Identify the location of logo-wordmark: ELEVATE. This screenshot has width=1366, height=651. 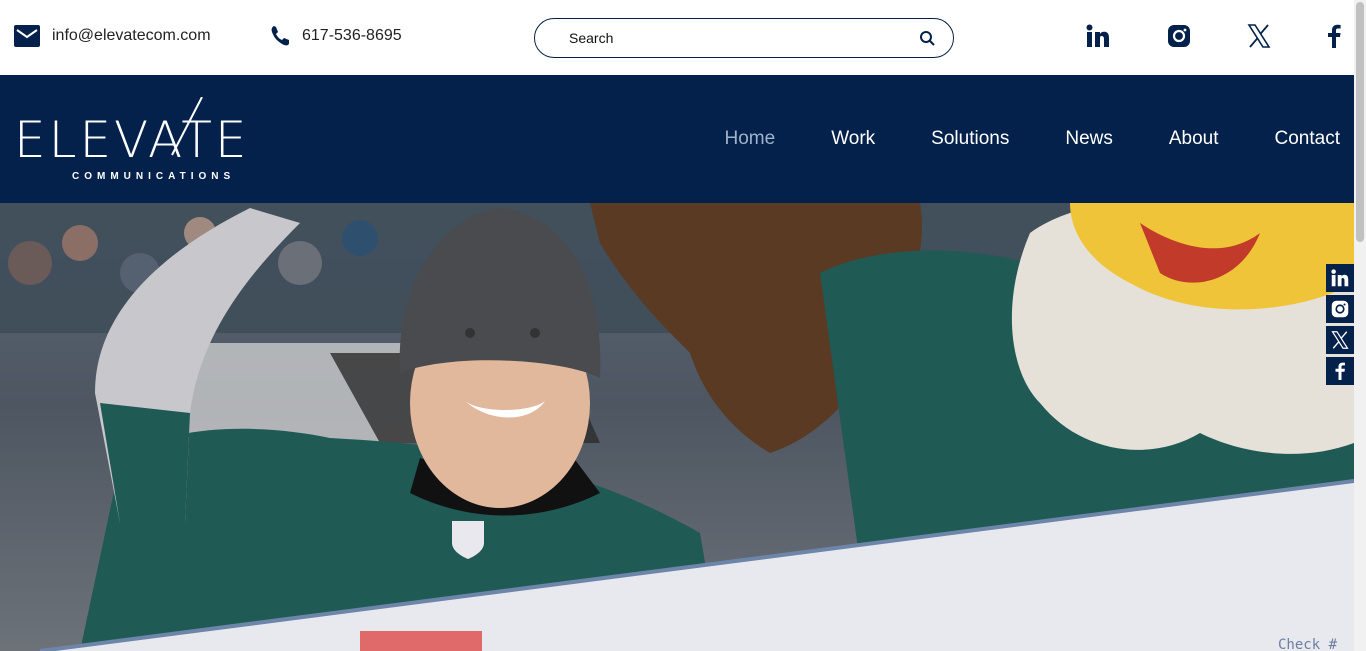
(132, 140).